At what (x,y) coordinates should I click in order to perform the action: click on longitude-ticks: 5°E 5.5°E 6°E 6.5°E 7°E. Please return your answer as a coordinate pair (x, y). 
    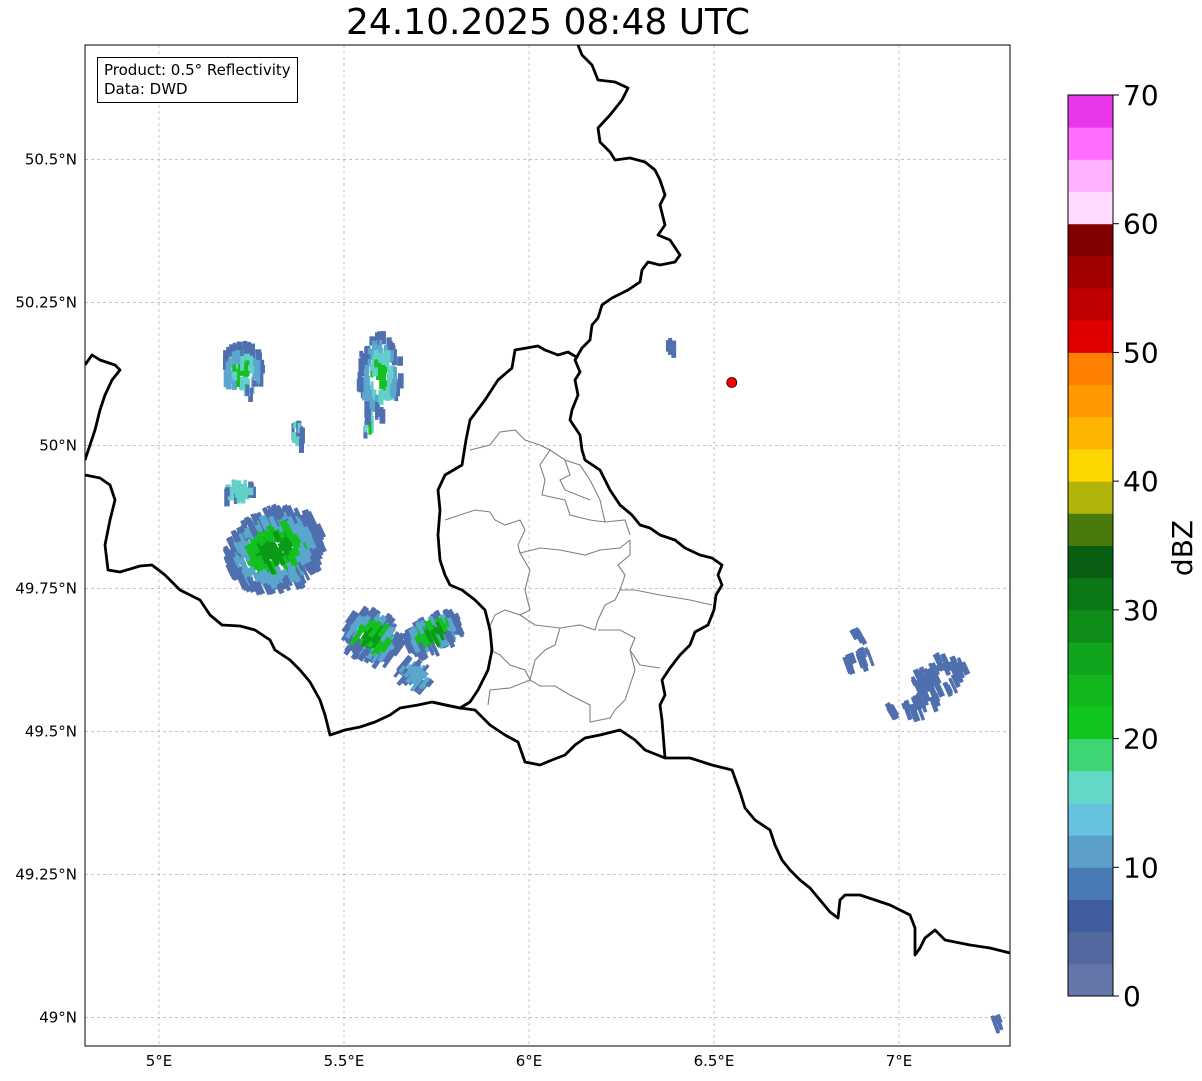
    Looking at the image, I should click on (529, 1061).